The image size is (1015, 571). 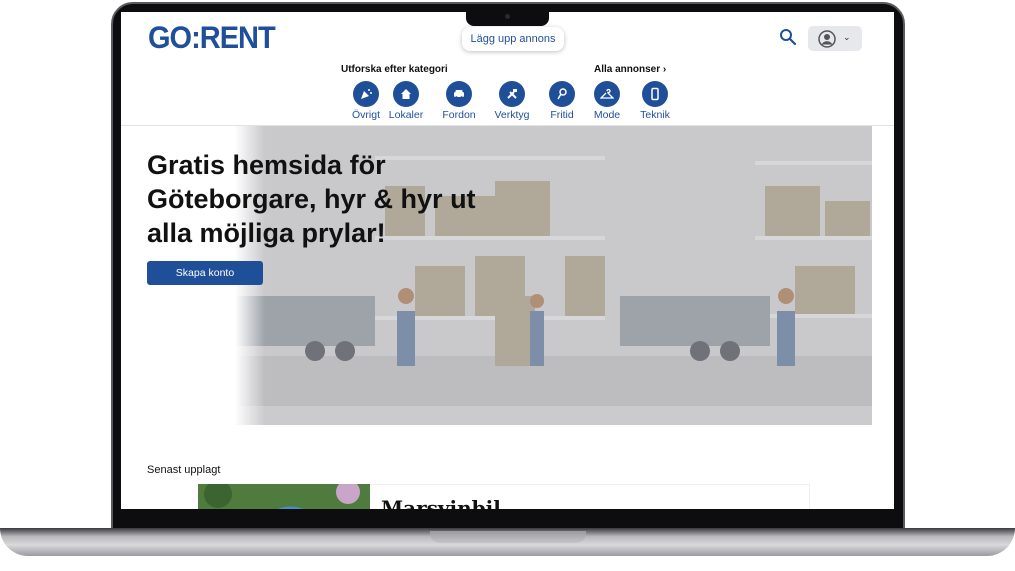 I want to click on category-heading: Utforska efter kategori, so click(x=394, y=69).